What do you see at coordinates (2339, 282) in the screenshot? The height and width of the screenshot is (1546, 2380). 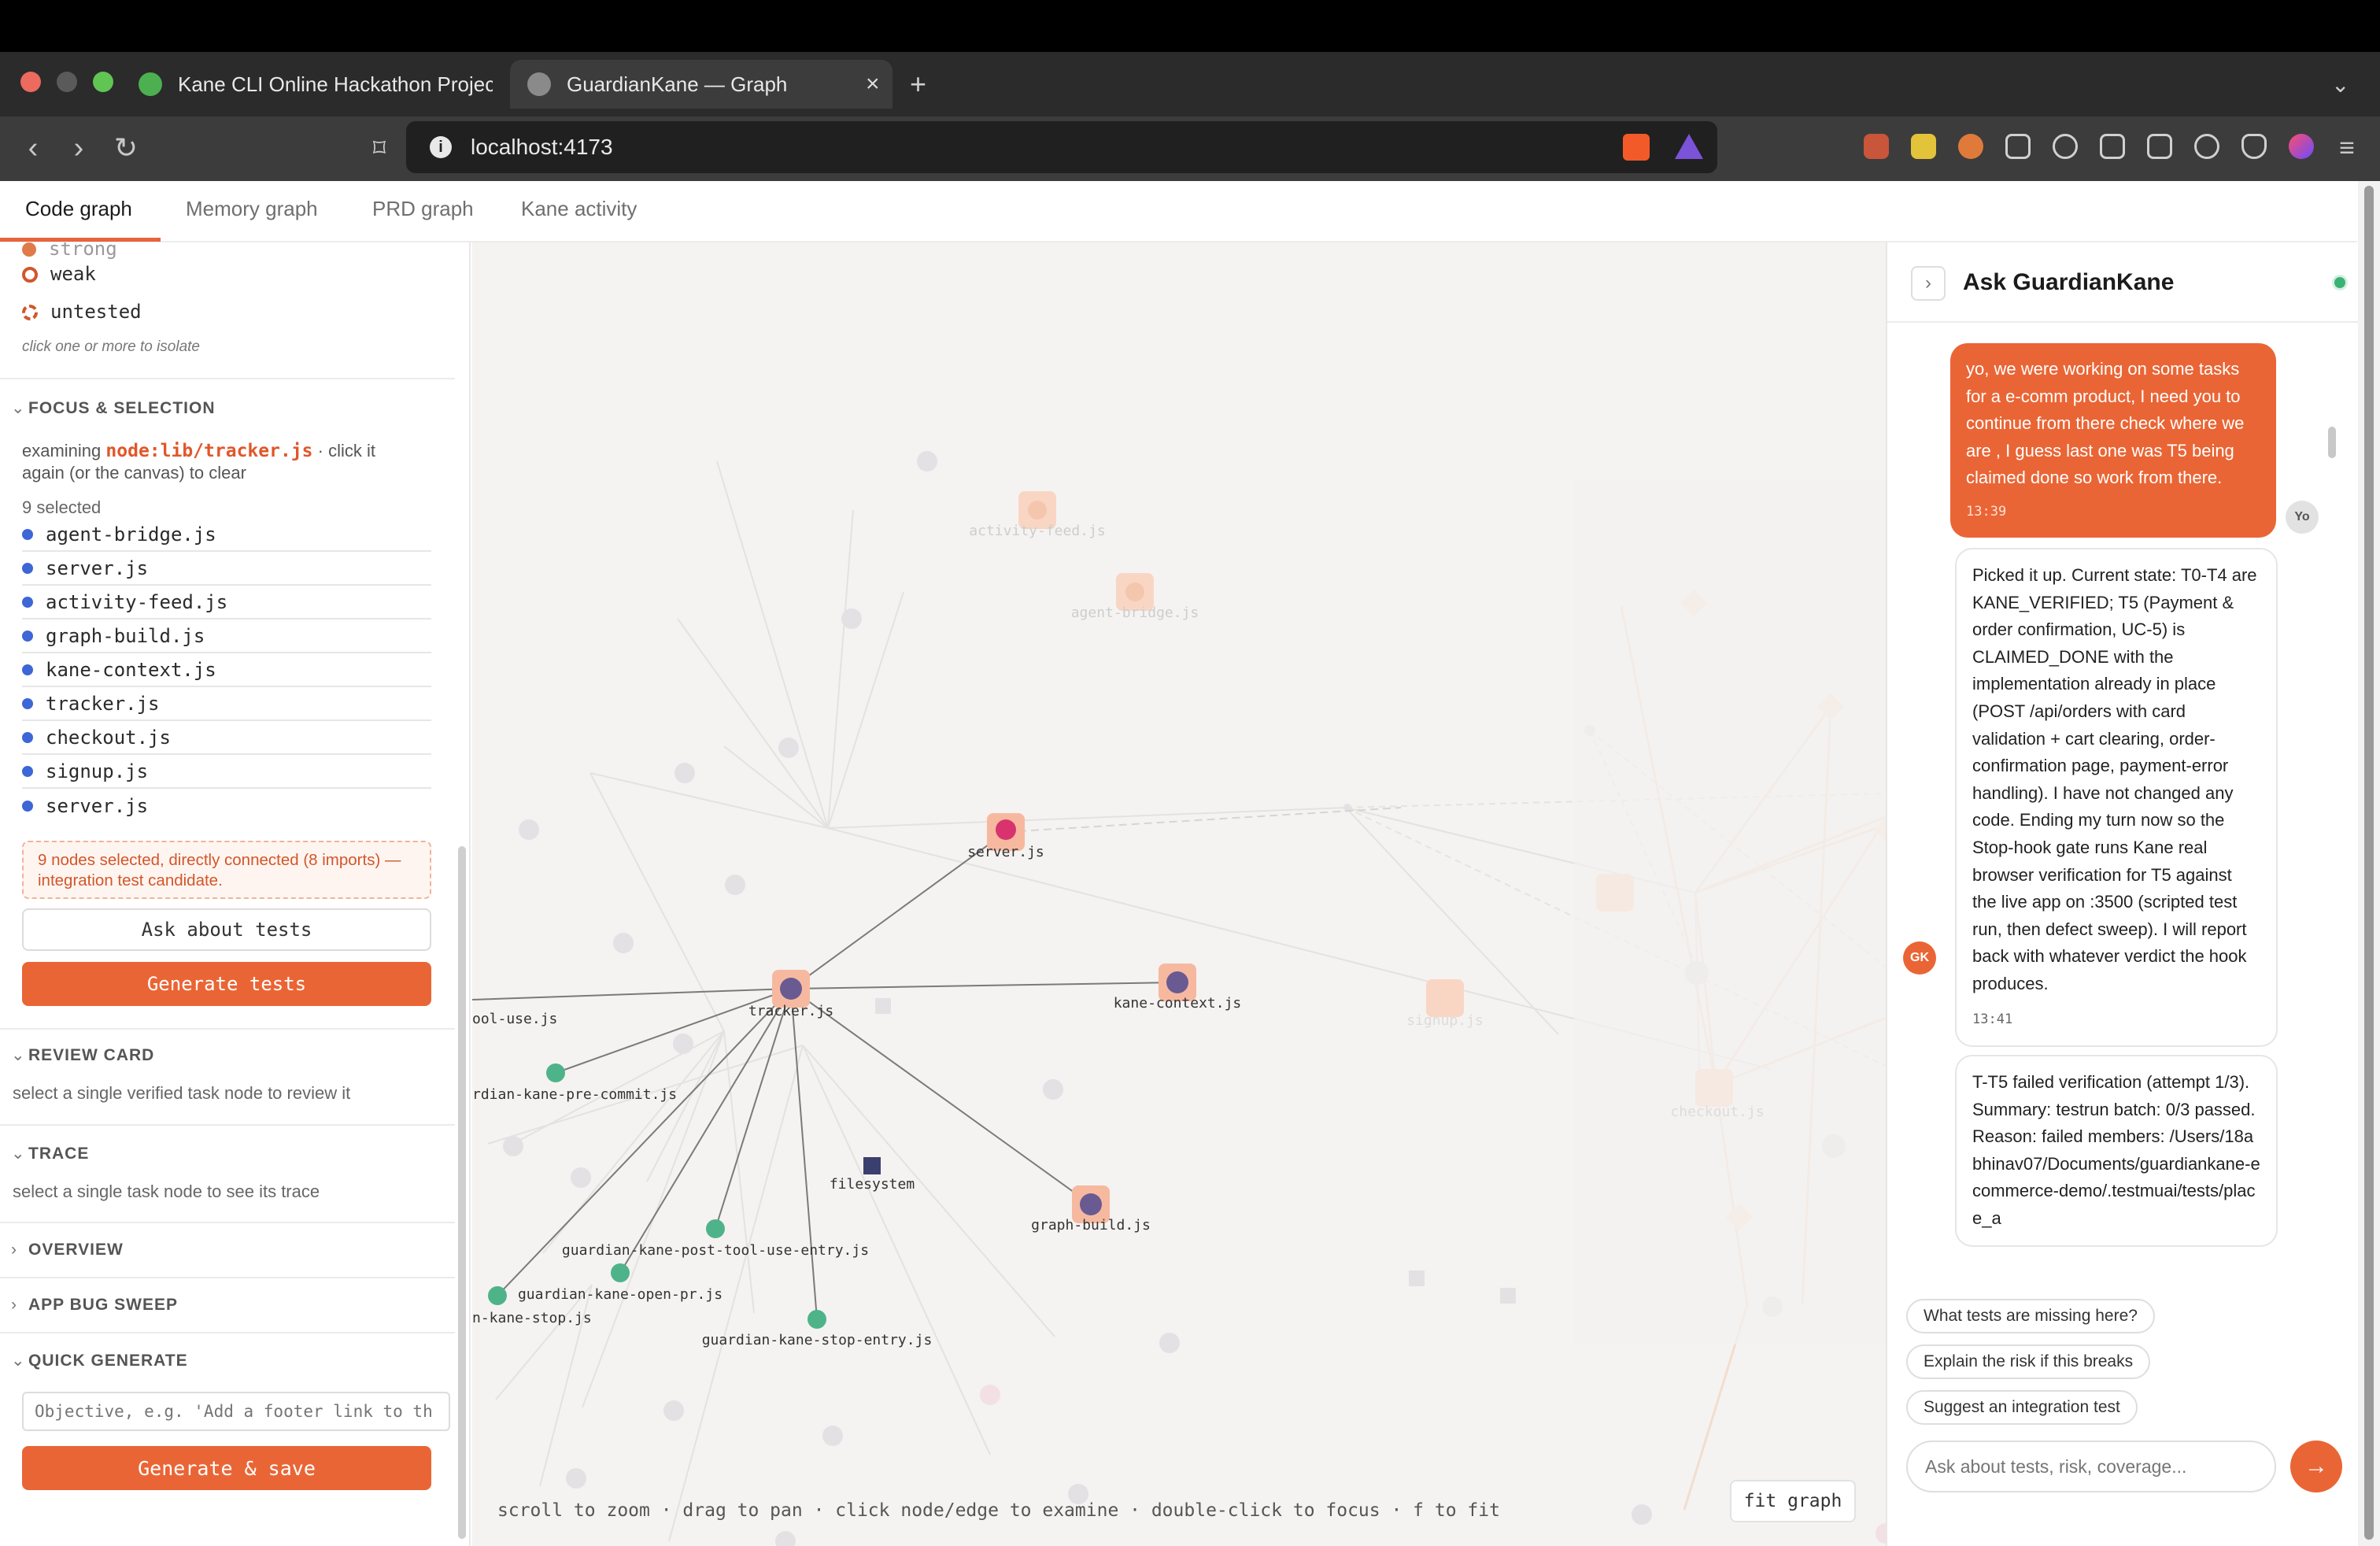 I see `online-status-dot` at bounding box center [2339, 282].